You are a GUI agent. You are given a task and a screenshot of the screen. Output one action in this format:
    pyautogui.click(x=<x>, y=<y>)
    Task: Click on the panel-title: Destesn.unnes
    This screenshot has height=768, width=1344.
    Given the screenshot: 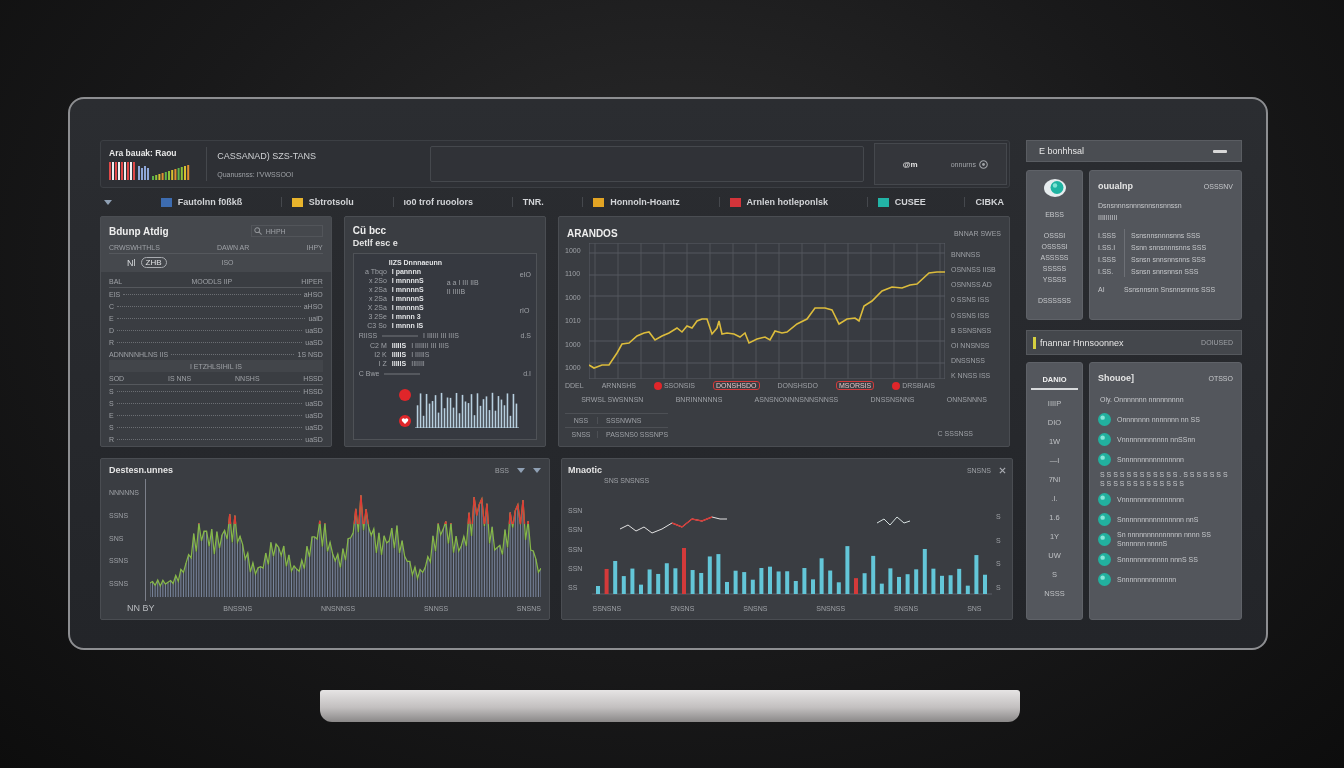 What is the action you would take?
    pyautogui.click(x=141, y=470)
    